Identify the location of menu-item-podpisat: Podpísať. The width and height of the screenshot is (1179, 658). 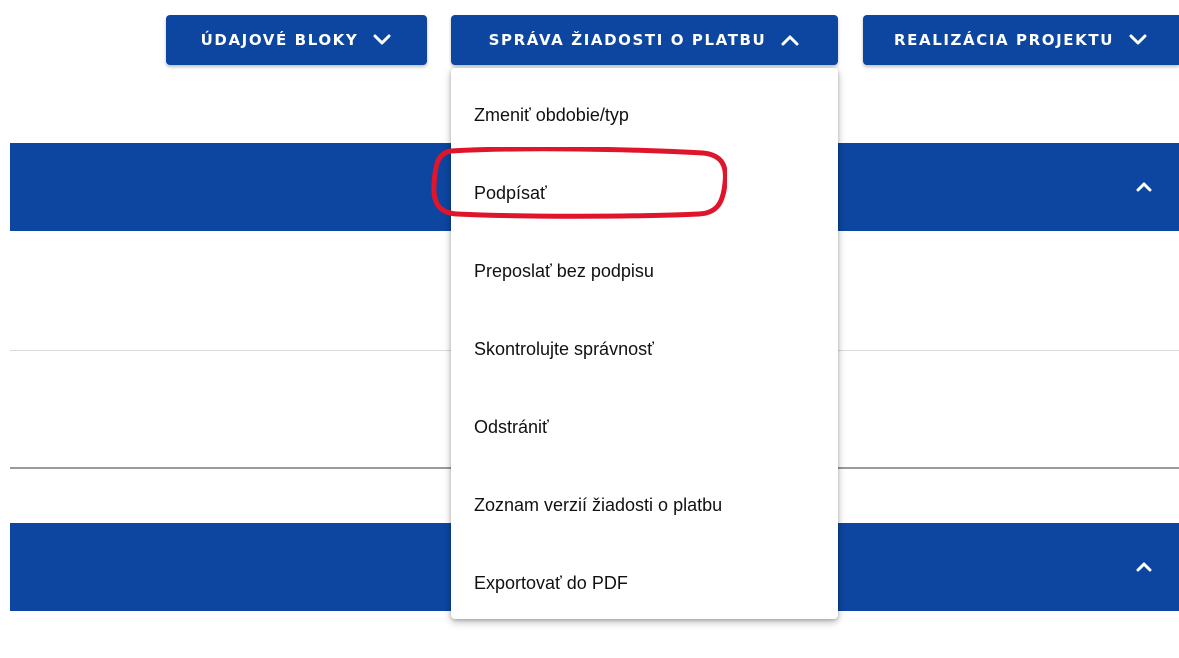
(644, 193).